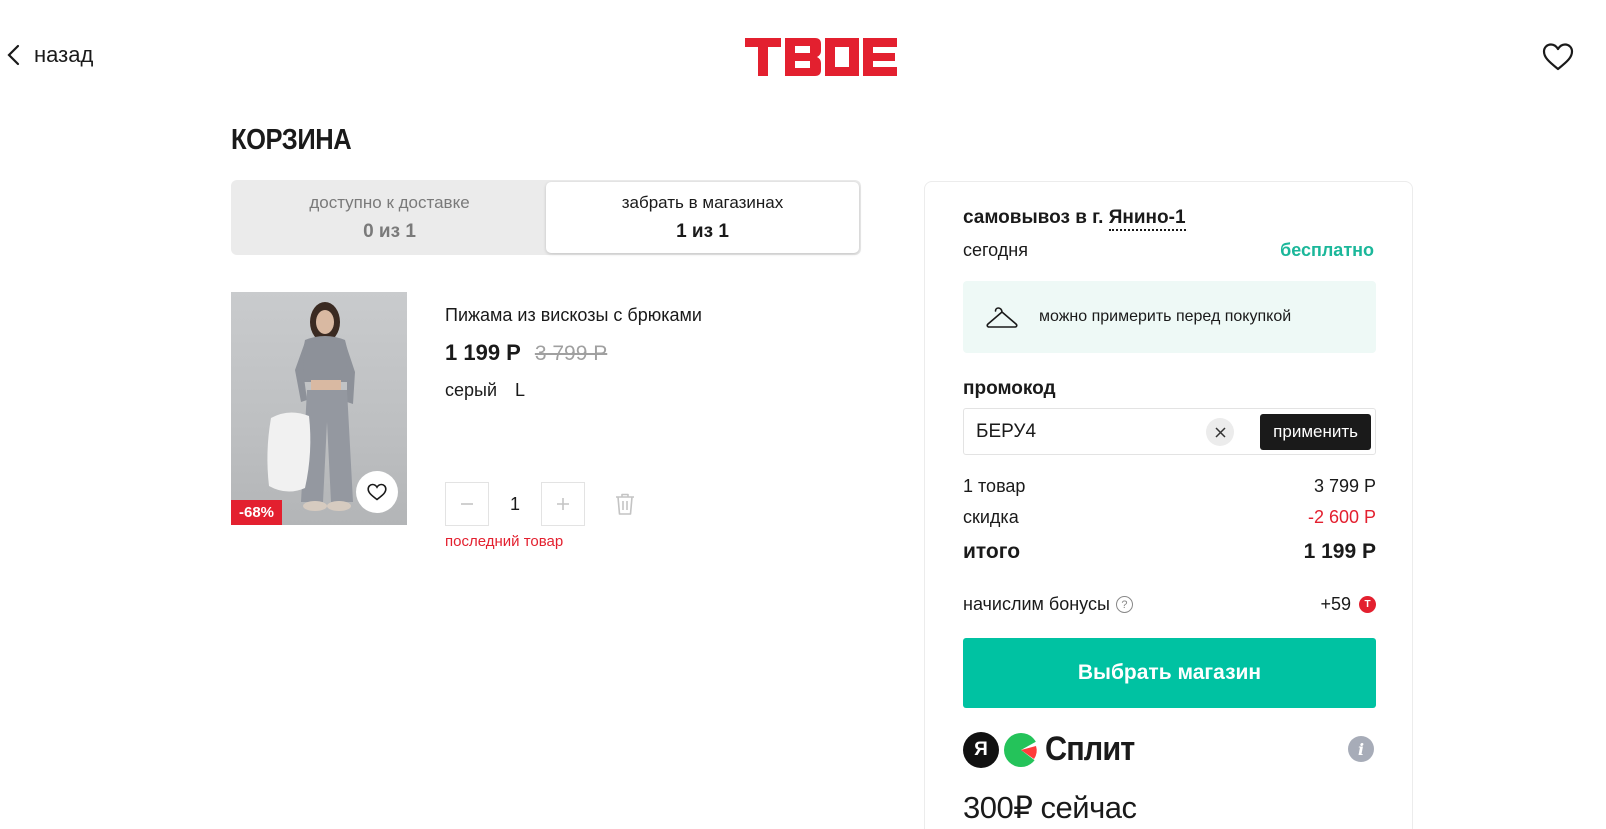  I want to click on choose-store-button: Выбрать магазин, so click(1169, 673).